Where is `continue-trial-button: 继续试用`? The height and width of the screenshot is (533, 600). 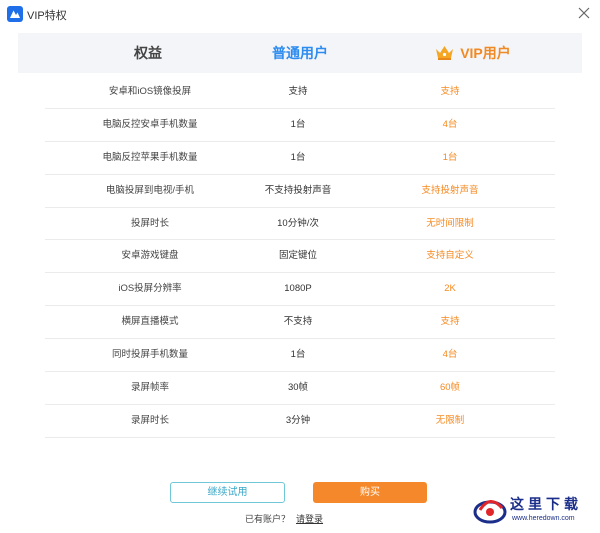
continue-trial-button: 继续试用 is located at coordinates (227, 492).